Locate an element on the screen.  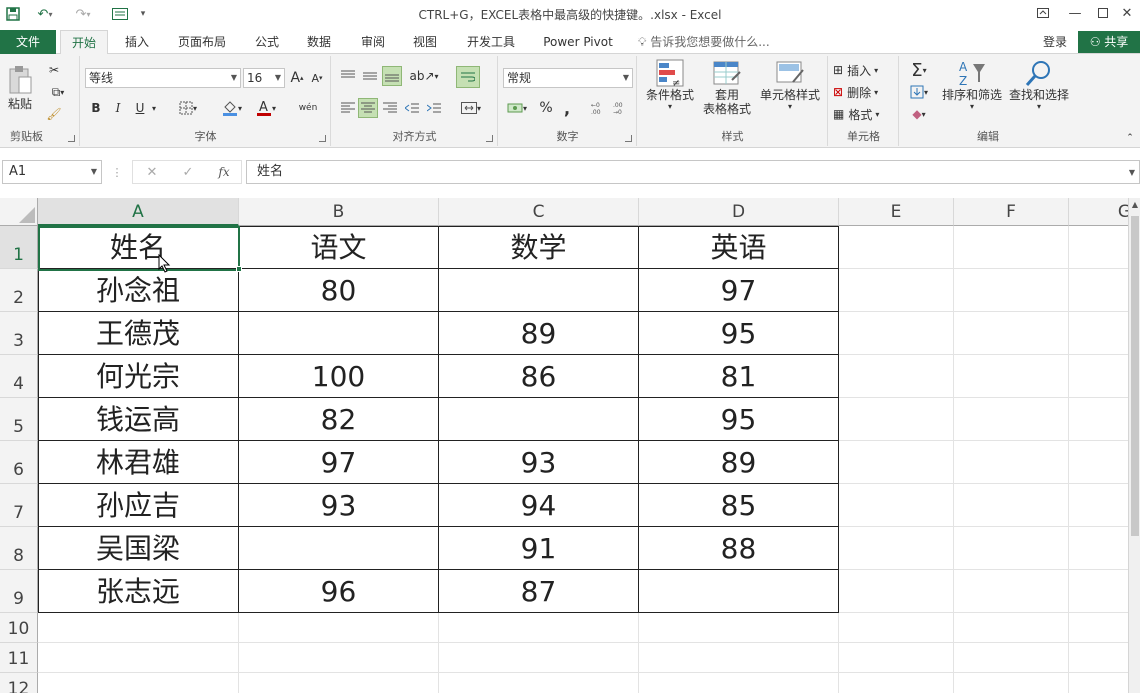
align-center-icon is located at coordinates (368, 108).